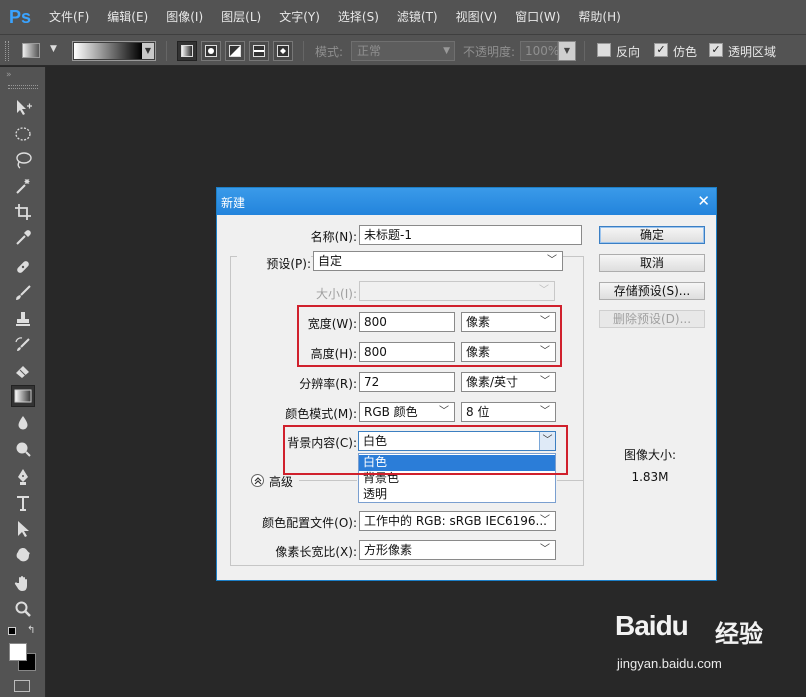  I want to click on pixel-aspect-select: 方形像素 ﹀, so click(457, 550).